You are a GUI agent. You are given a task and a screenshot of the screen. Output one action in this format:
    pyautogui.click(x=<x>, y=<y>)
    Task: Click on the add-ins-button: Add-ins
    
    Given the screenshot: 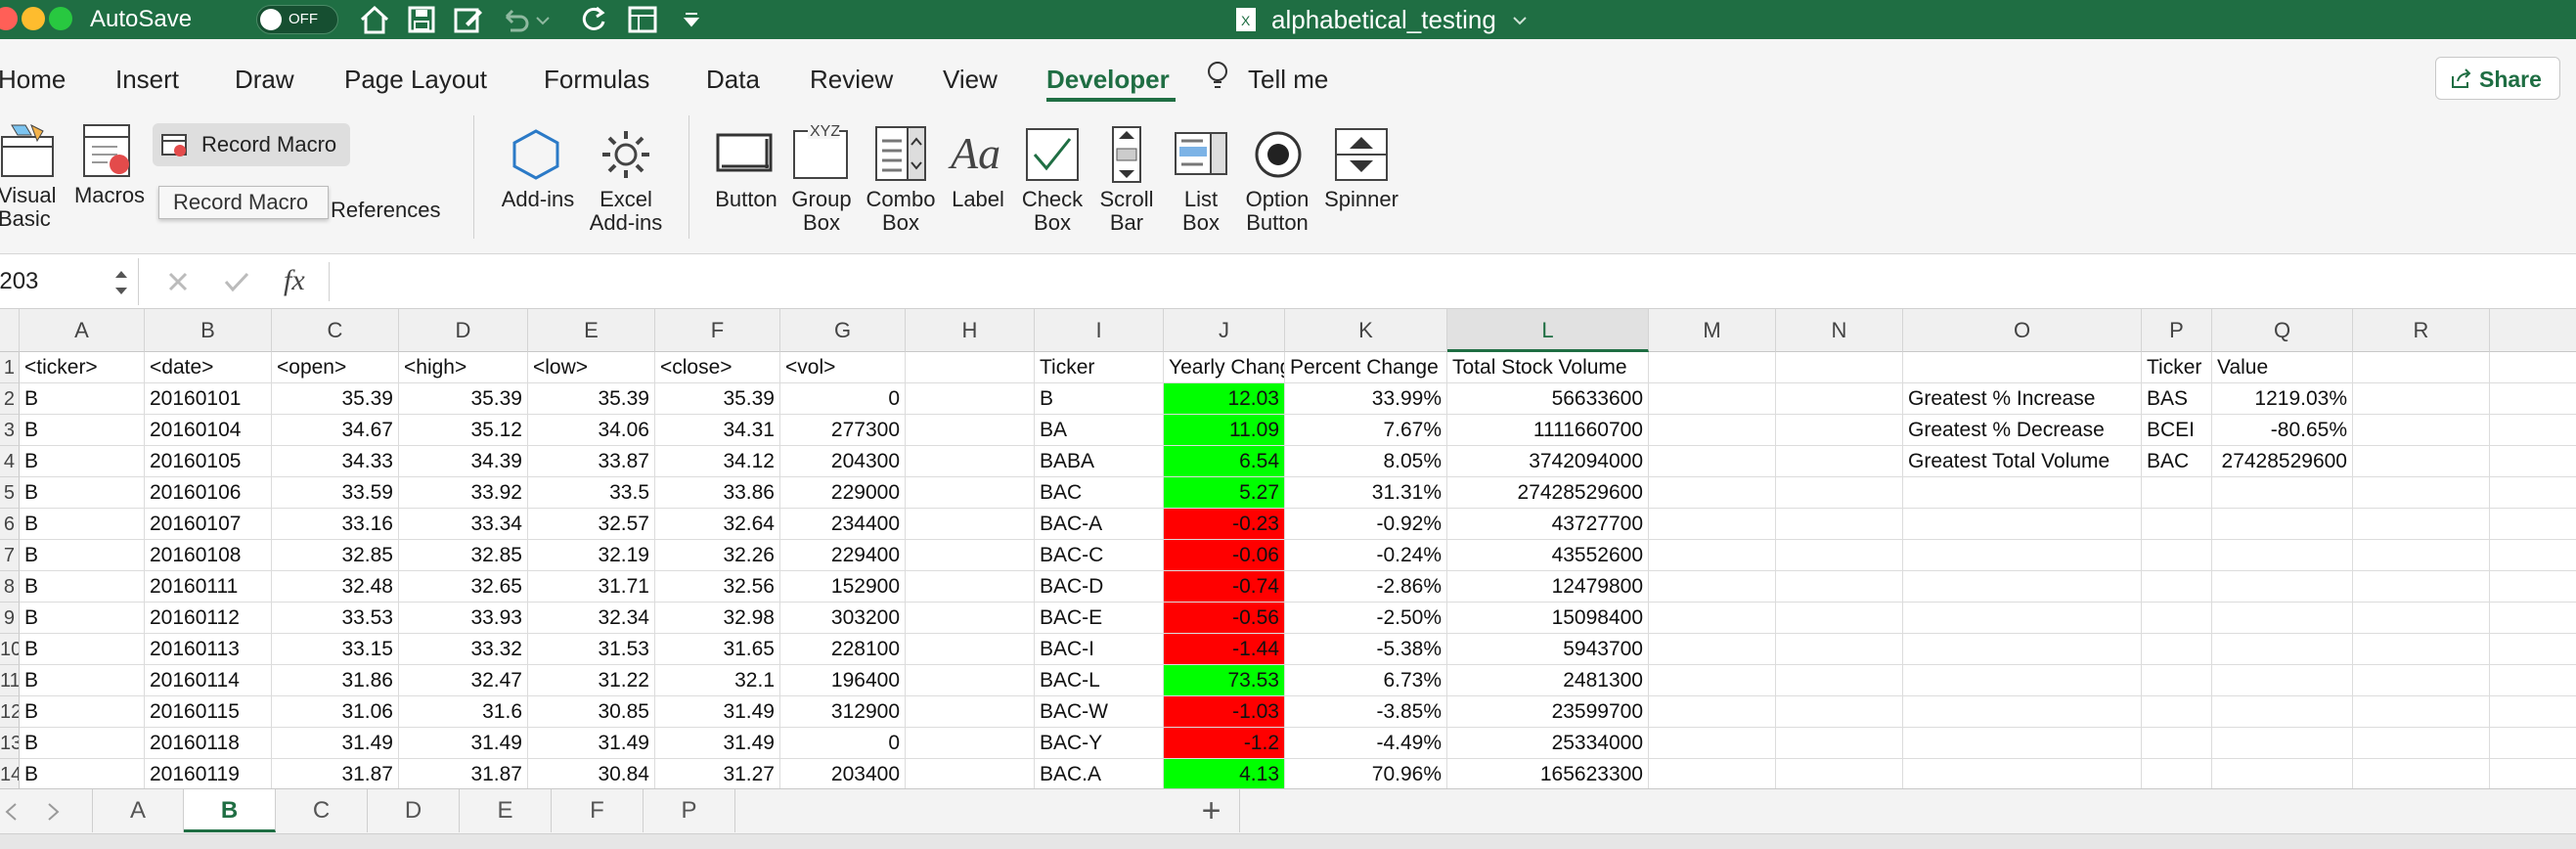 What is the action you would take?
    pyautogui.click(x=538, y=175)
    